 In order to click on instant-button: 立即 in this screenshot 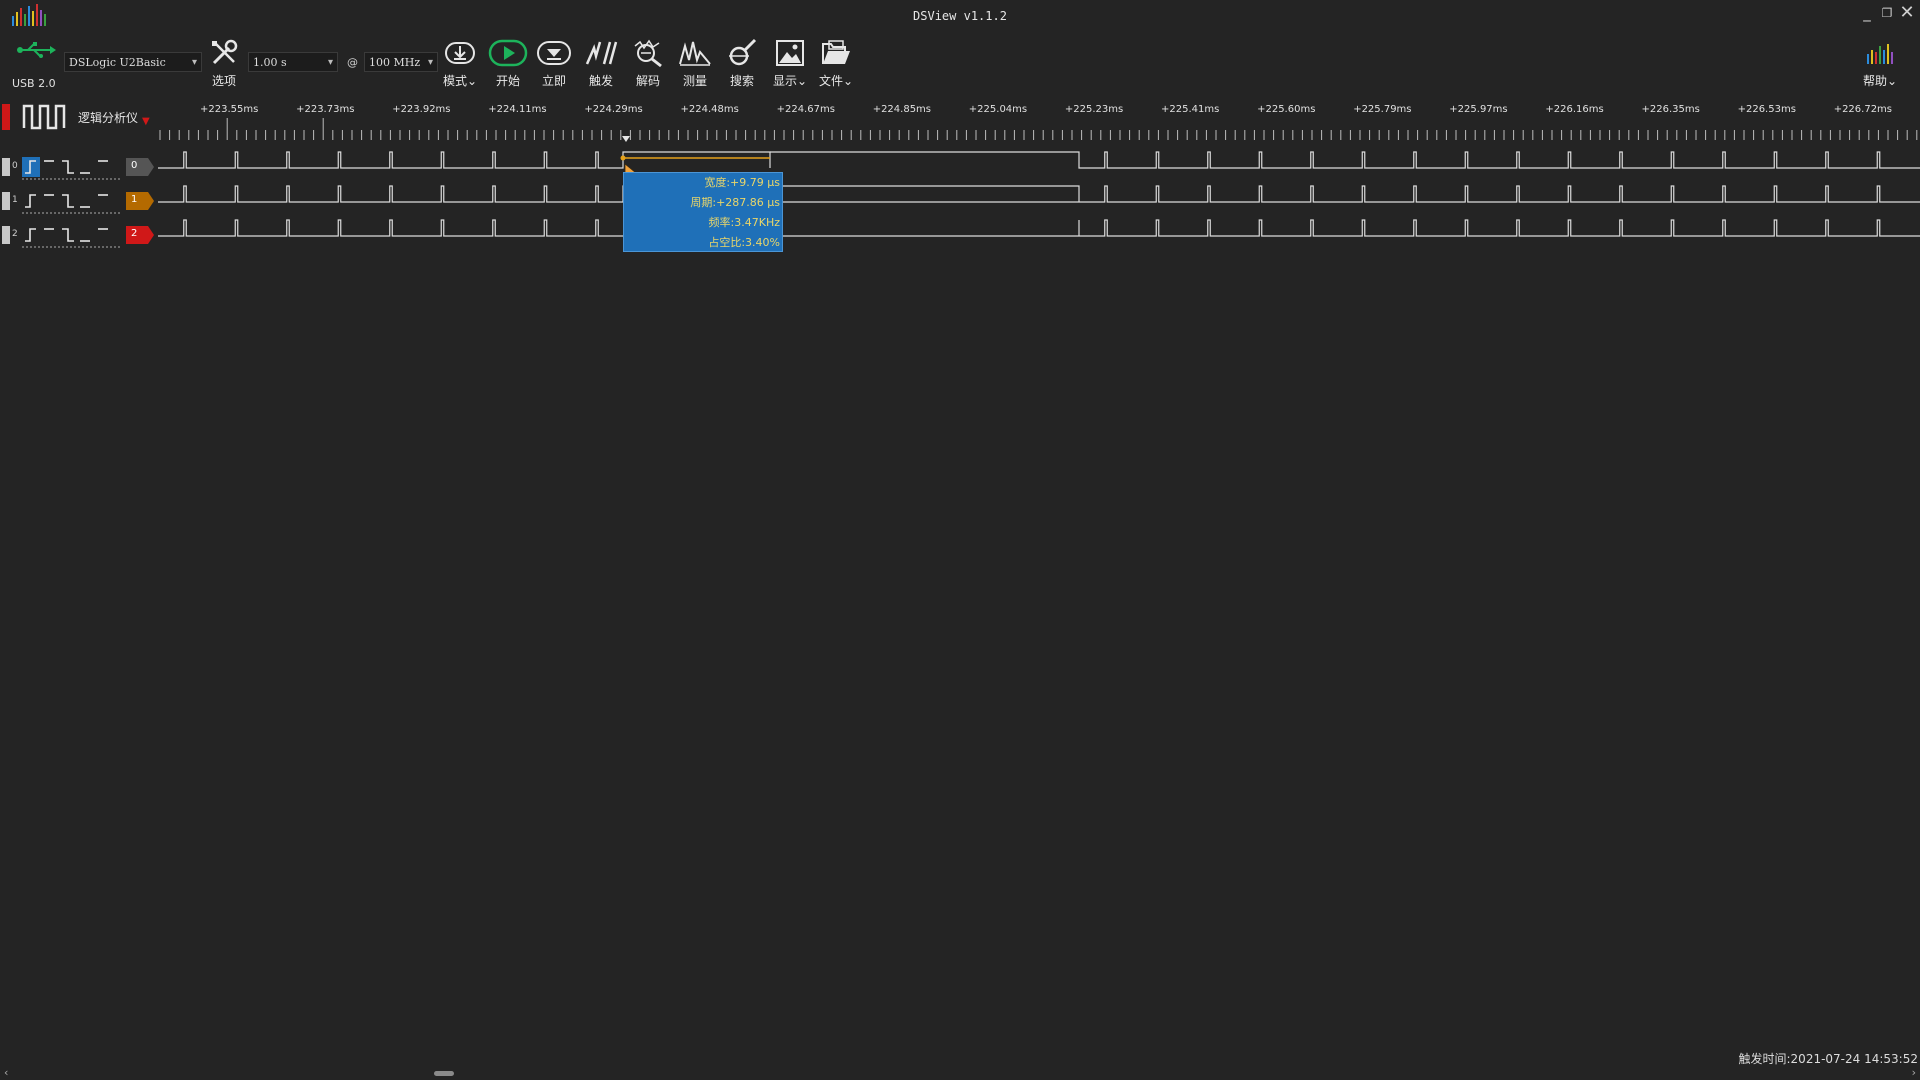, I will do `click(554, 66)`.